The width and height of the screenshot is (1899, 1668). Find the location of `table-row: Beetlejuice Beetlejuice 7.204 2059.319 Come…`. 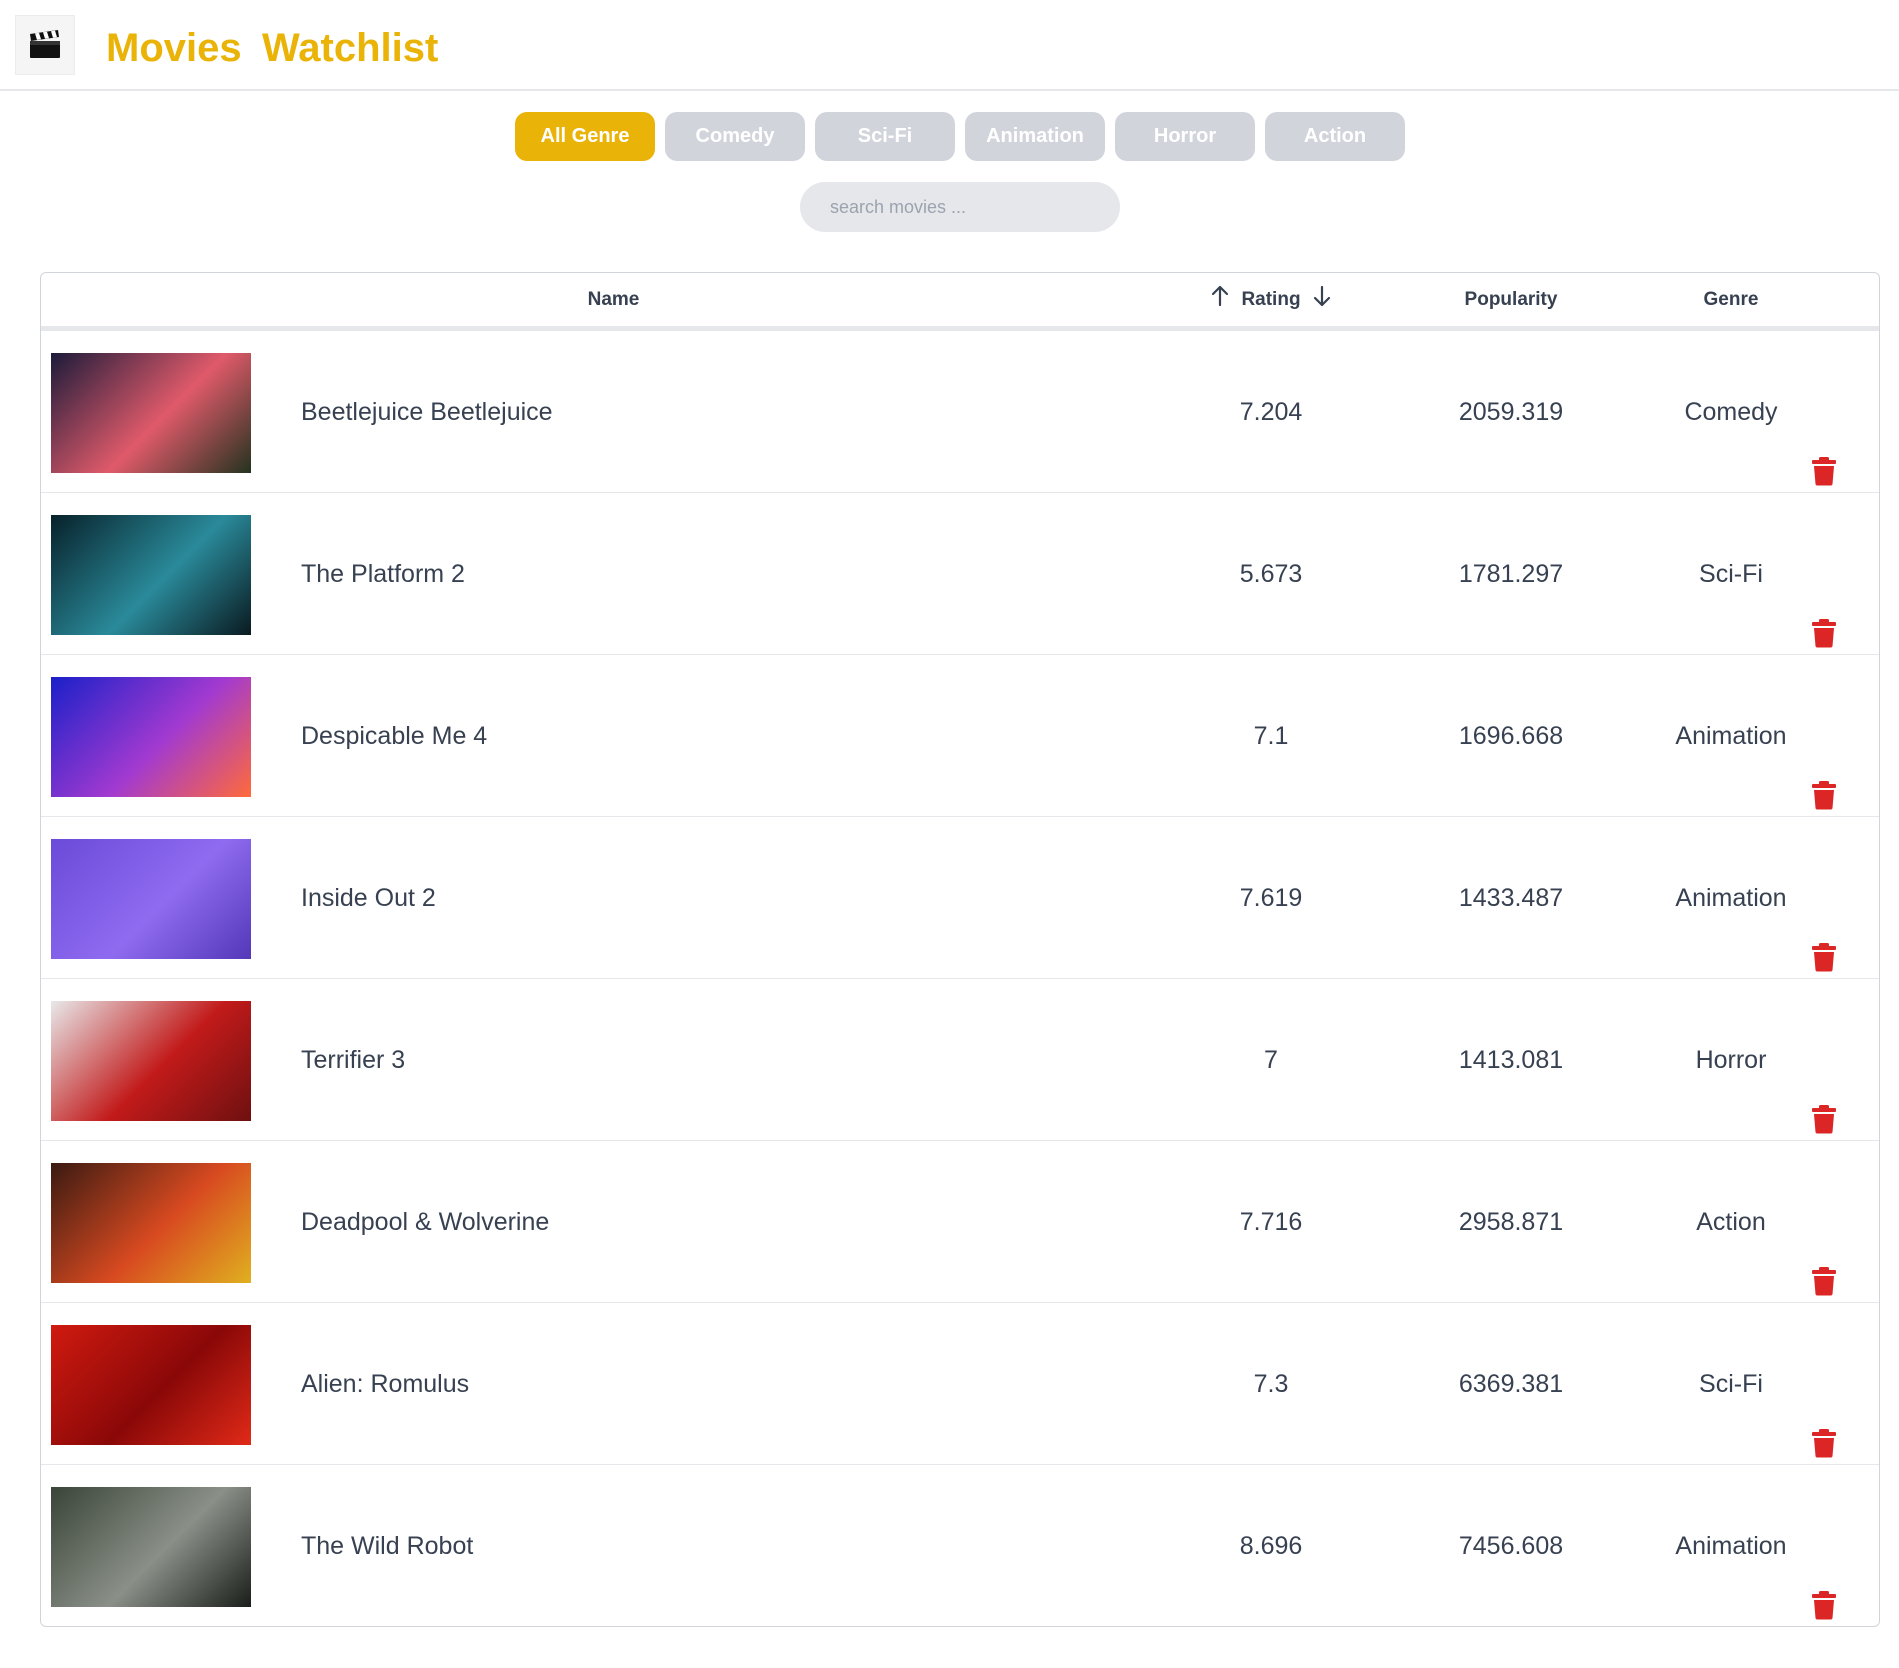

table-row: Beetlejuice Beetlejuice 7.204 2059.319 Come… is located at coordinates (960, 412).